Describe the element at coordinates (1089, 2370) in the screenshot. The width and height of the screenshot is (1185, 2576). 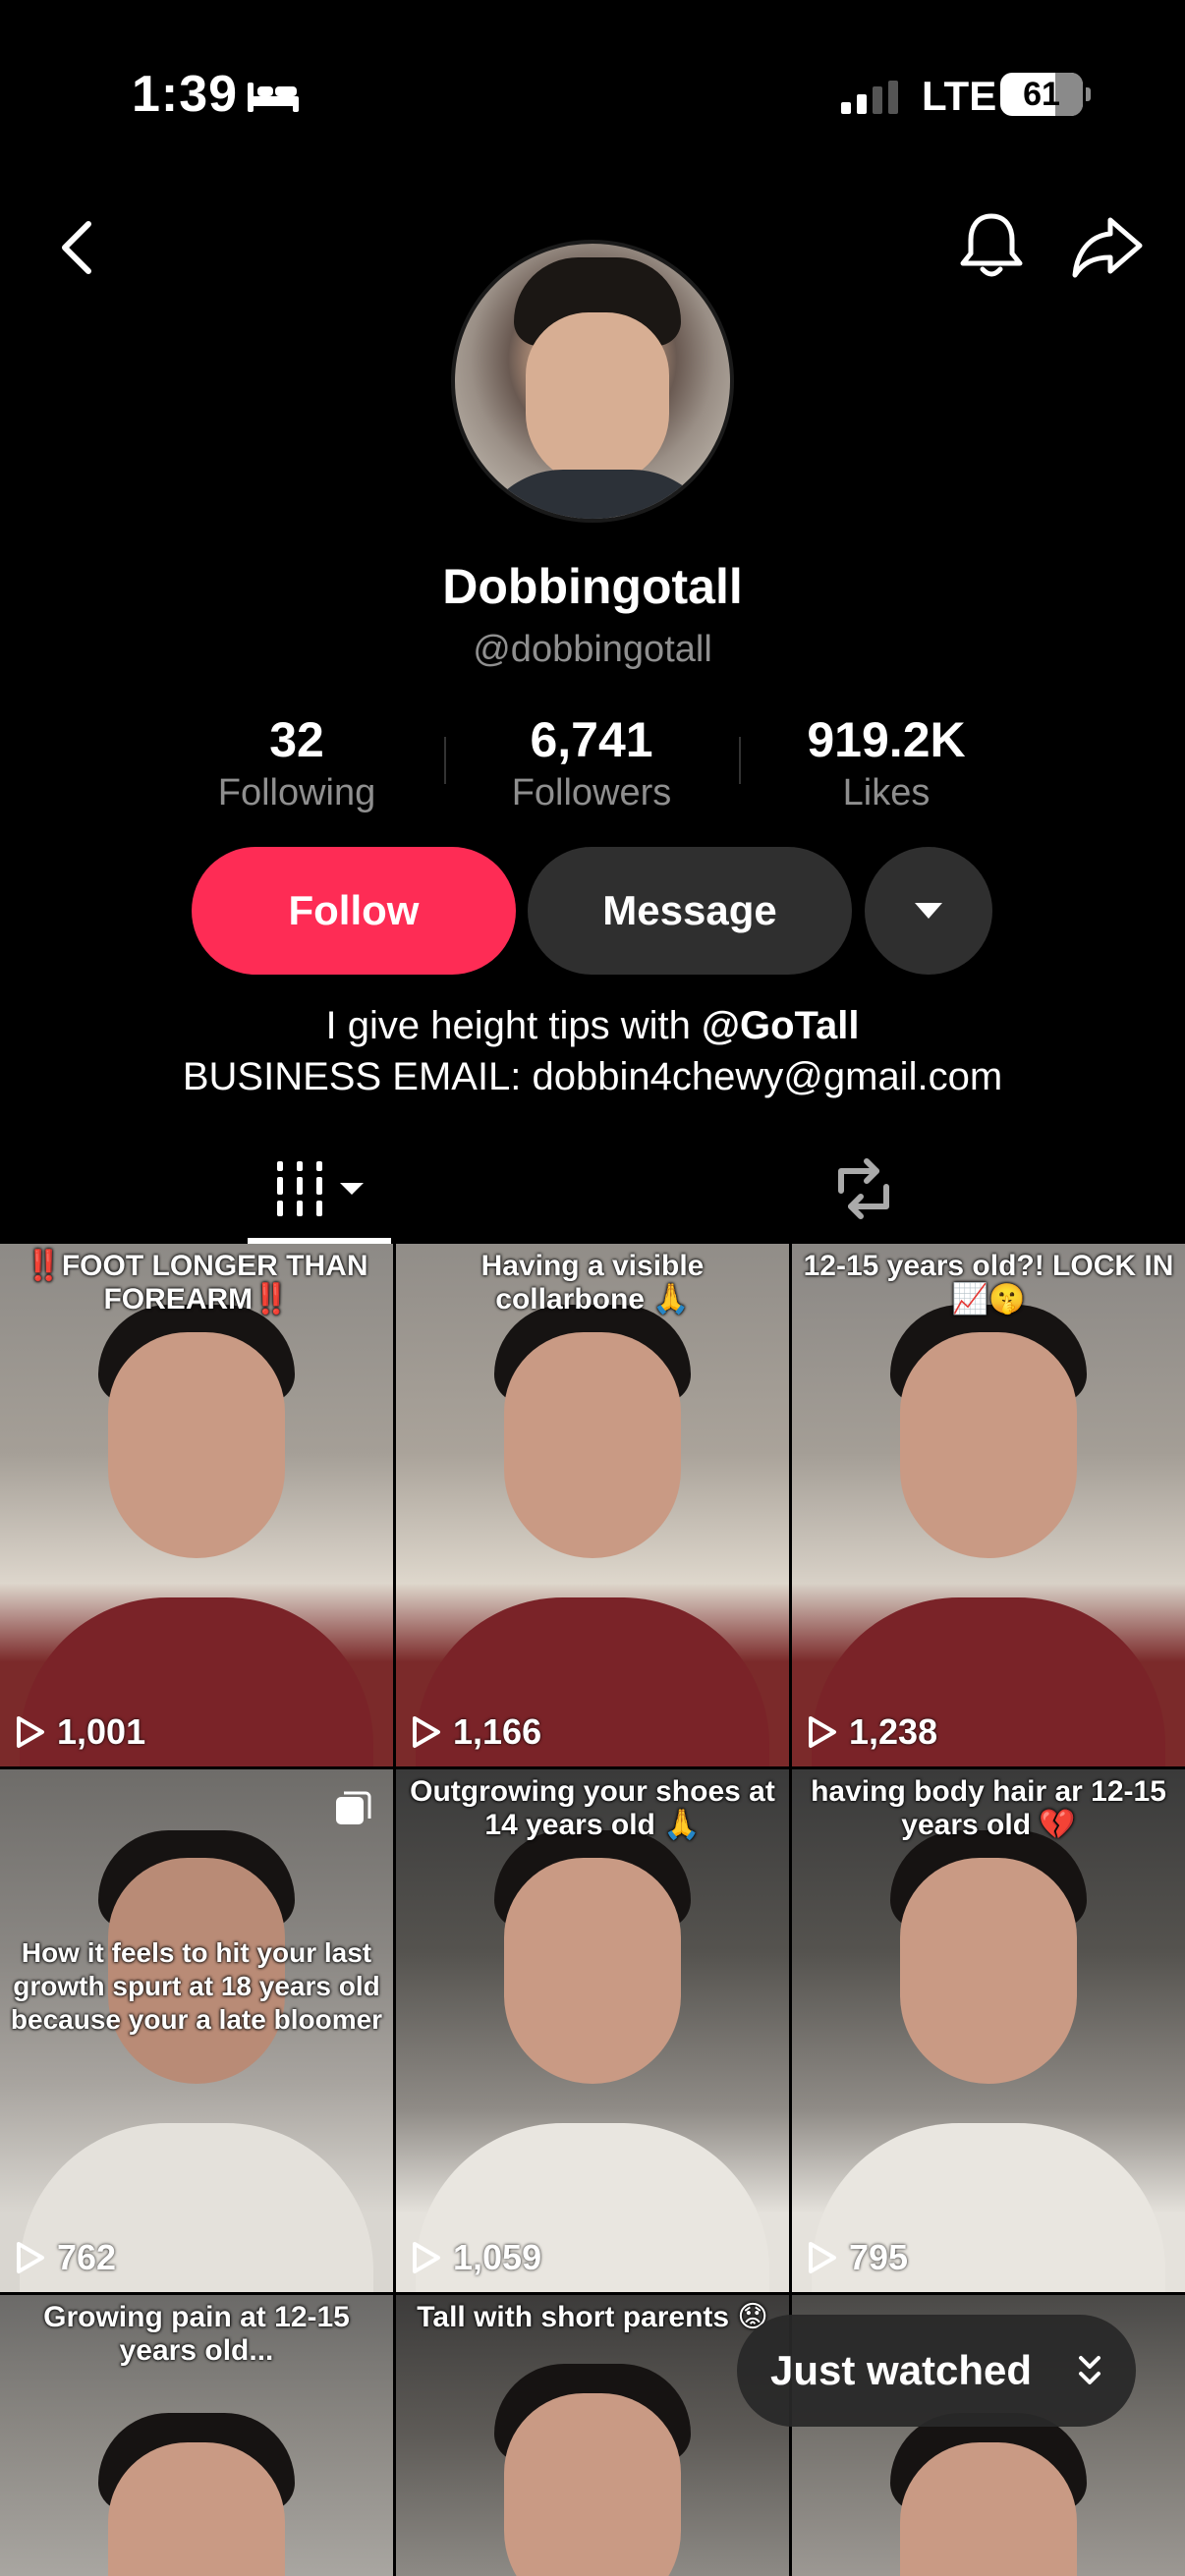
I see `double-chevron-down-icon` at that location.